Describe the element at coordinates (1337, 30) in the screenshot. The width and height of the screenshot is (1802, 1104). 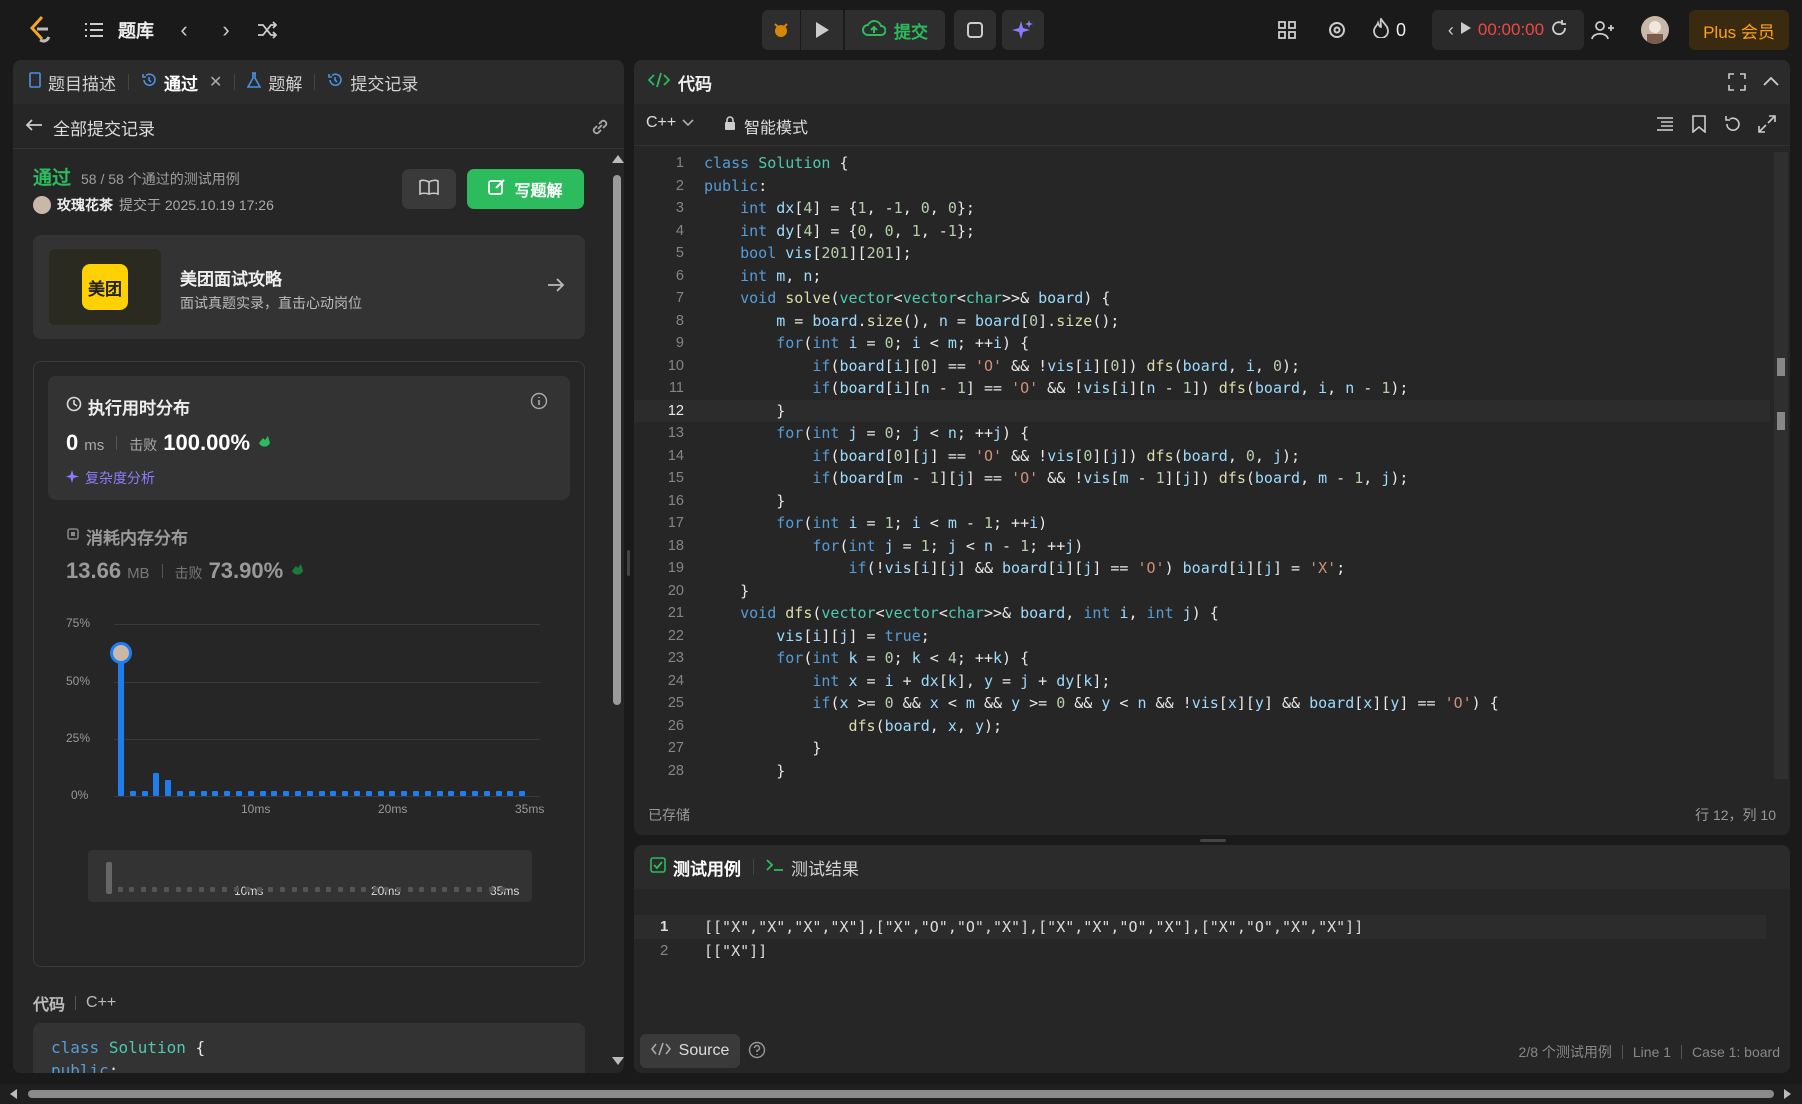
I see `settings-gear-icon` at that location.